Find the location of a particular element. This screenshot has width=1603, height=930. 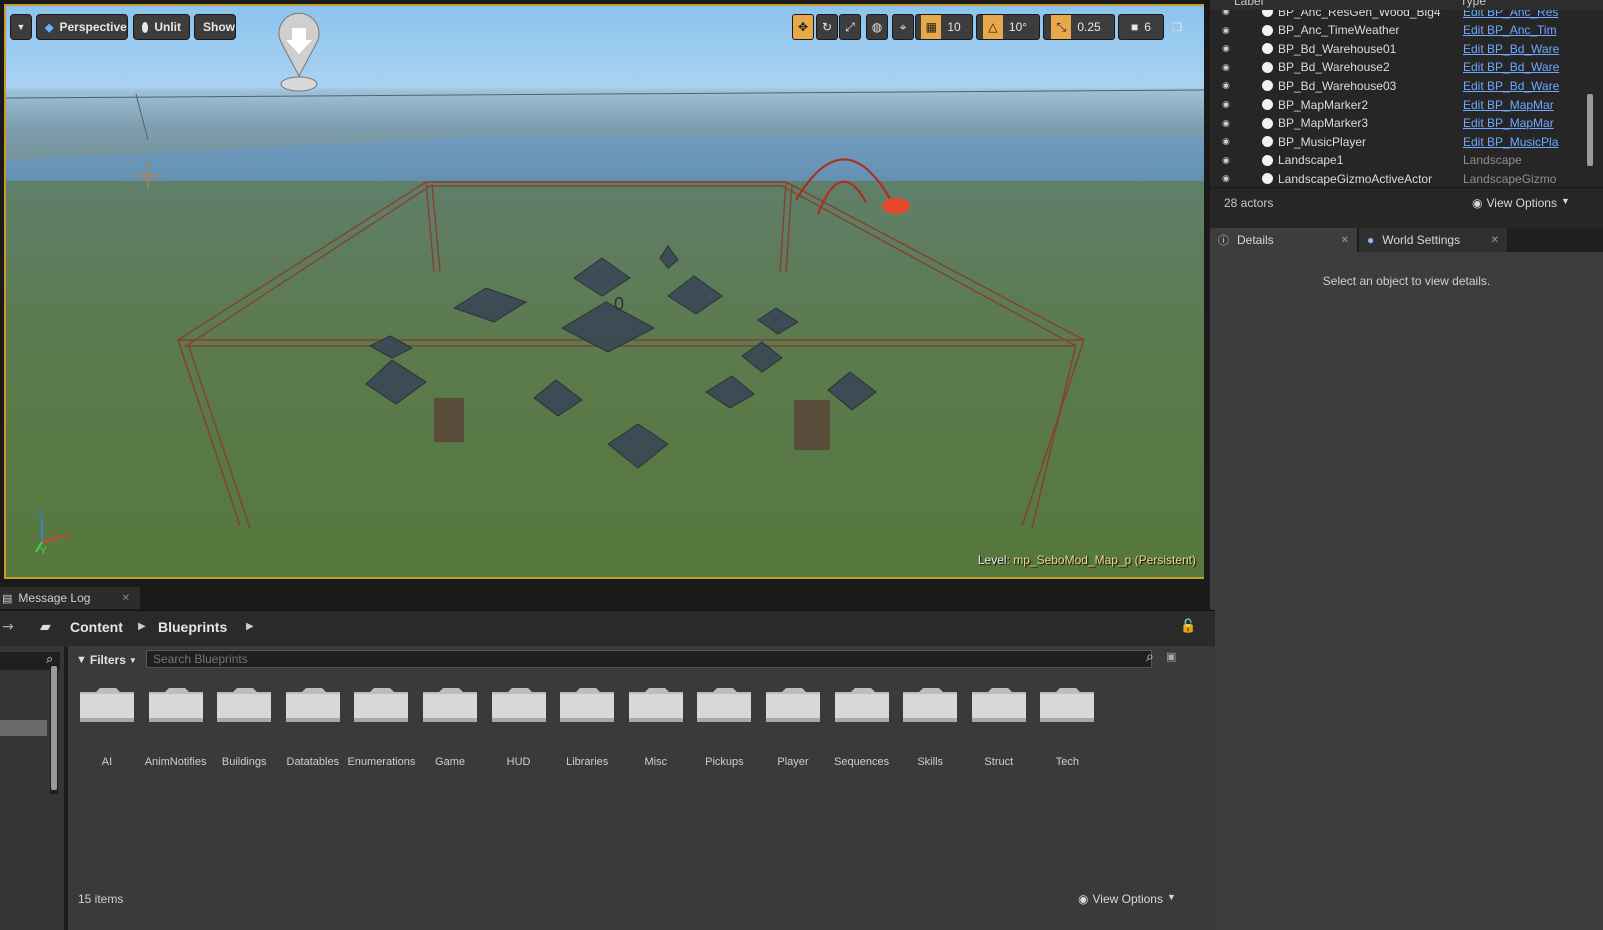

view-mode-button: Unlit is located at coordinates (161, 27).